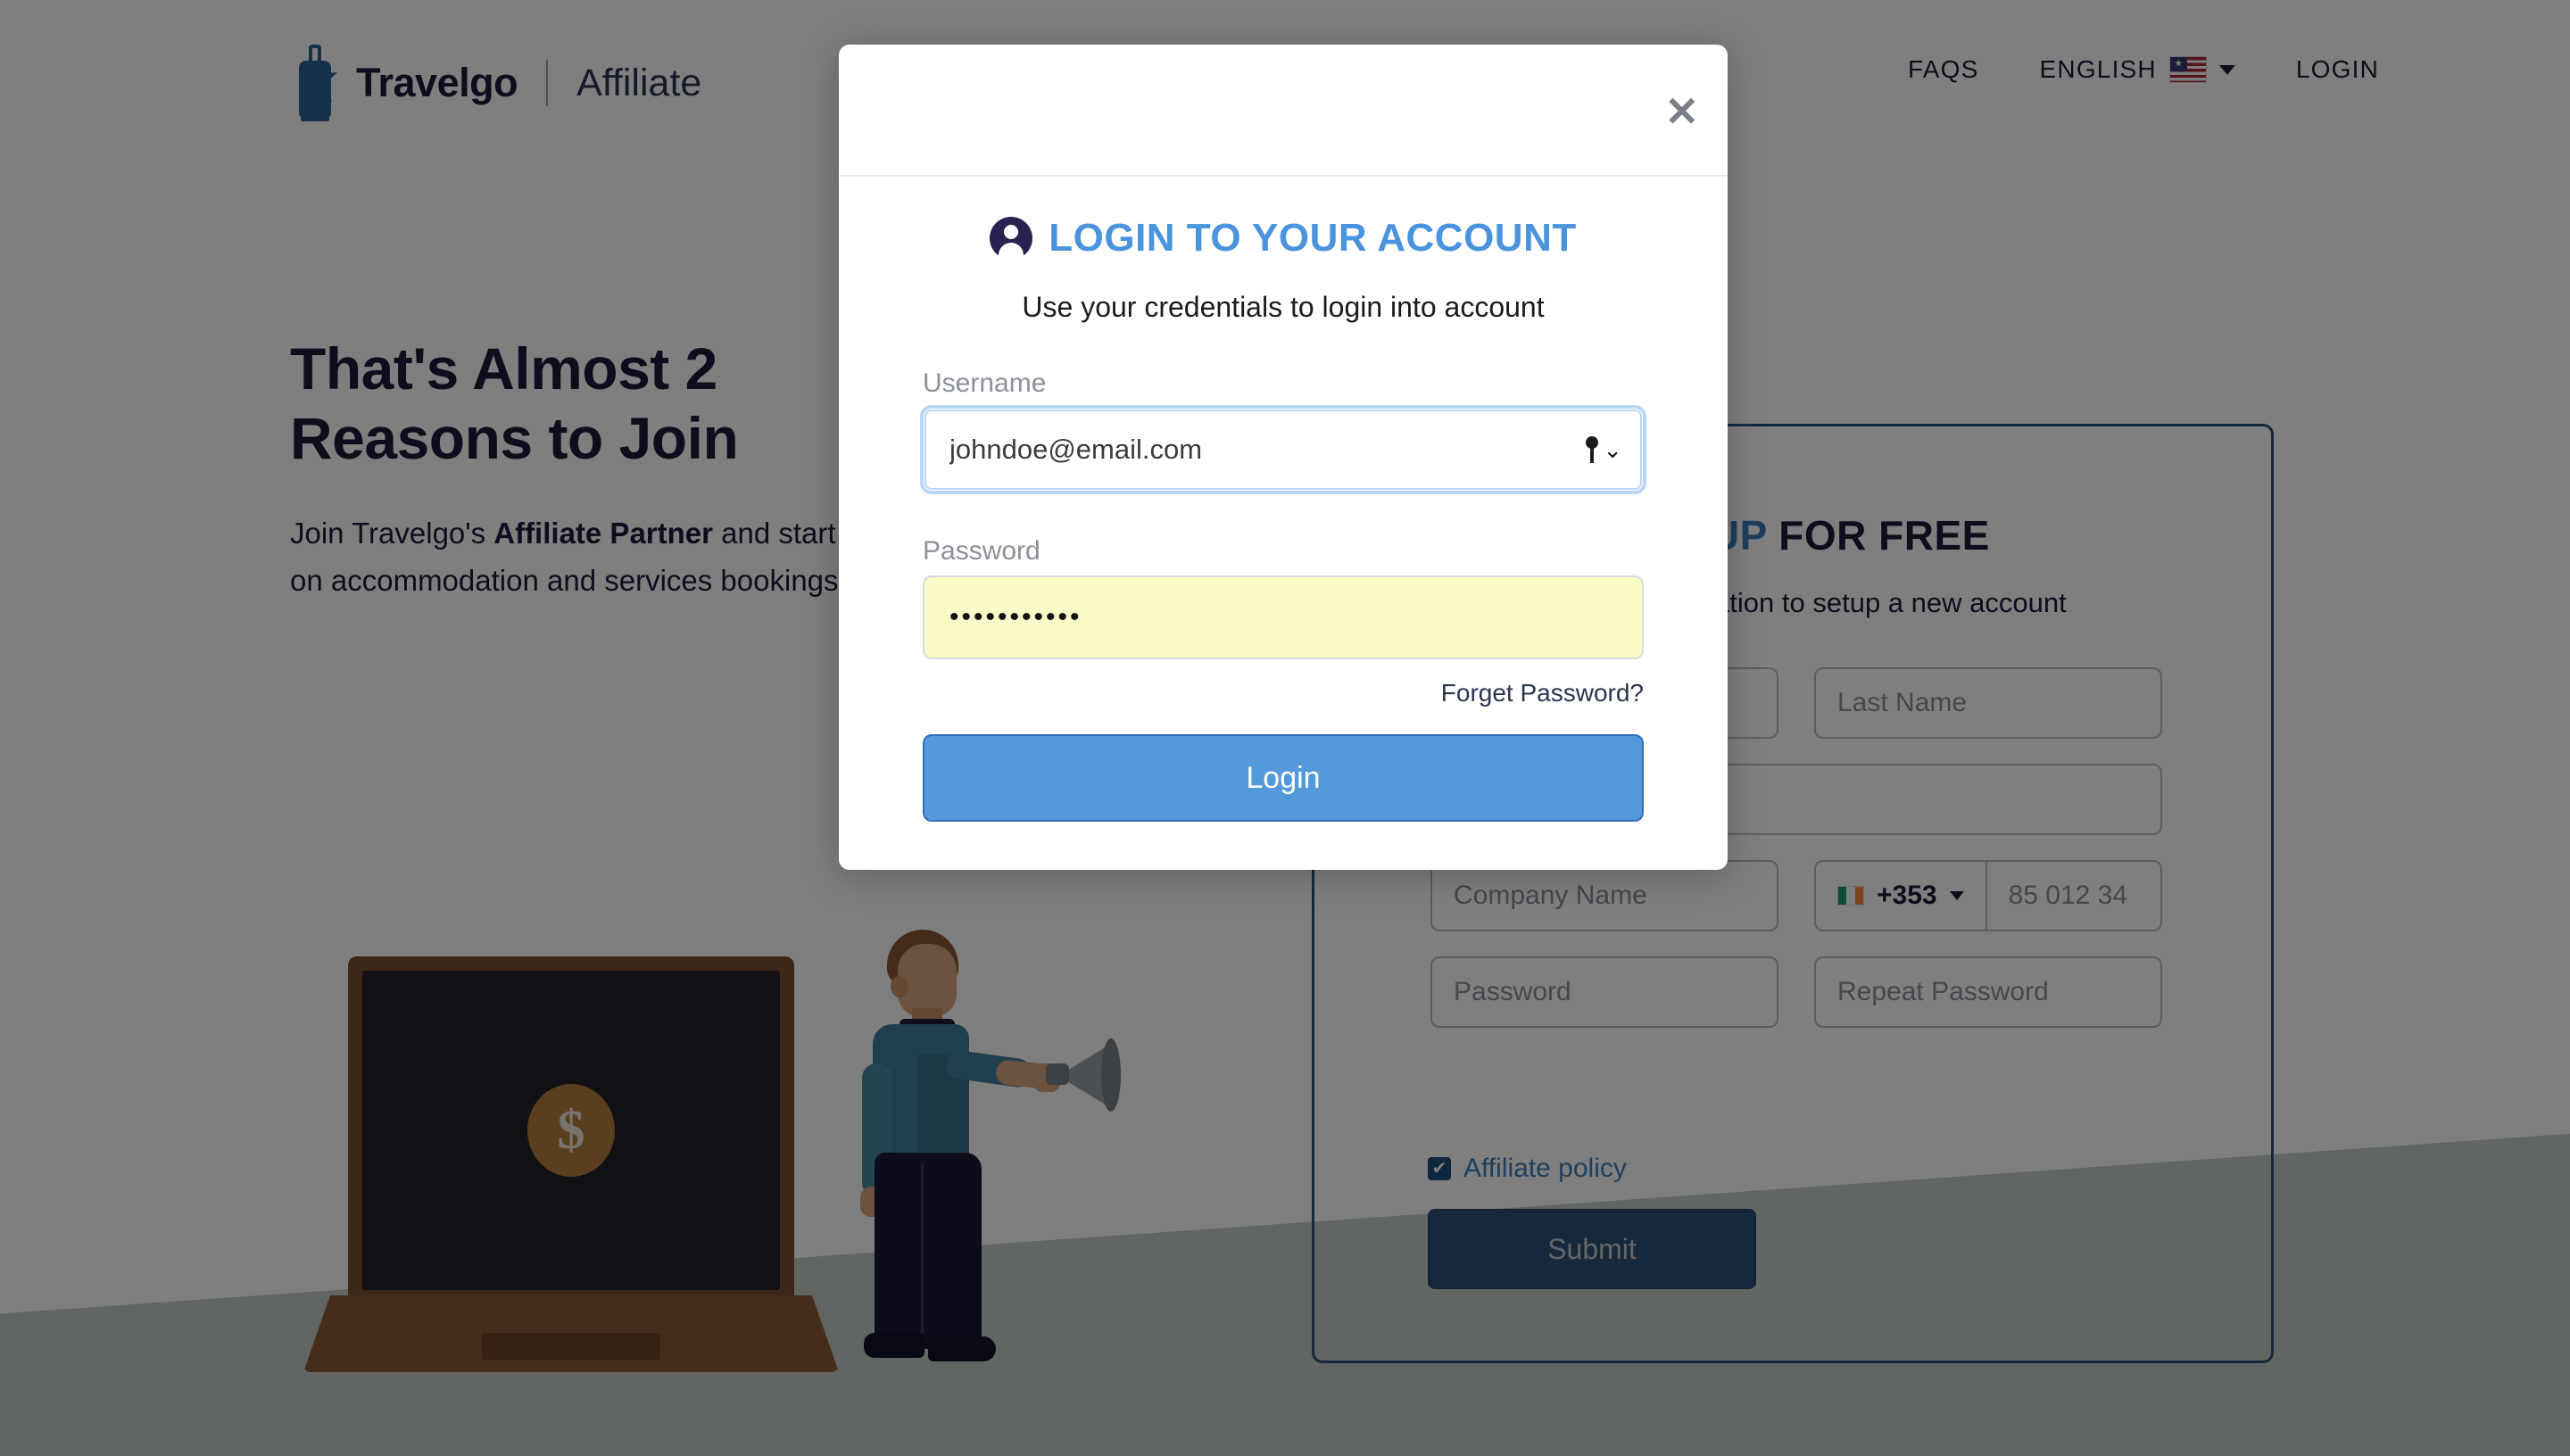 This screenshot has height=1456, width=2570. I want to click on username-input-shell: ⌄, so click(1283, 450).